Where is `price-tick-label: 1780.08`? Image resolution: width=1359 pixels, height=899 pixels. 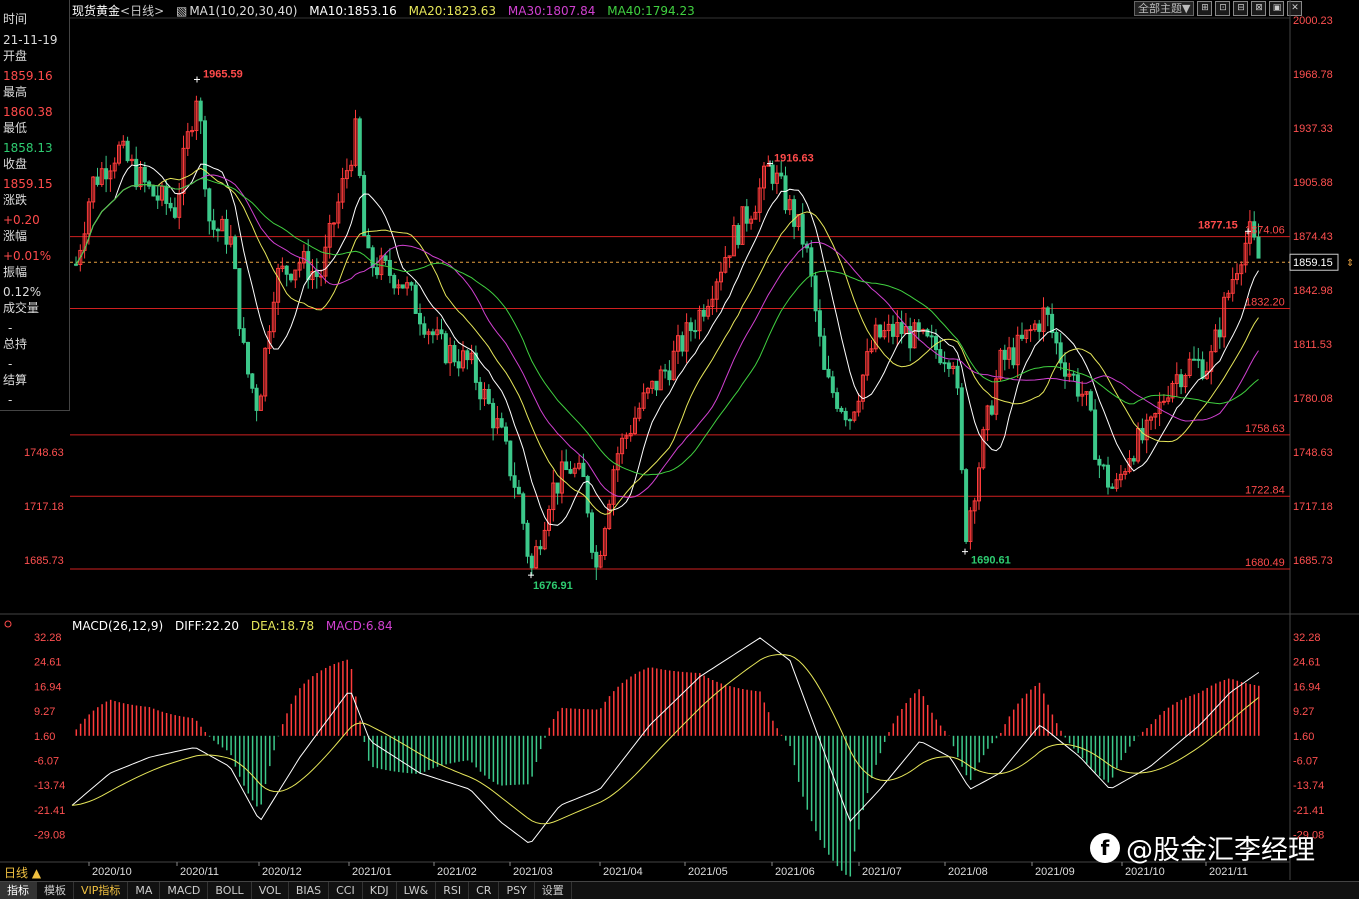 price-tick-label: 1780.08 is located at coordinates (1313, 399).